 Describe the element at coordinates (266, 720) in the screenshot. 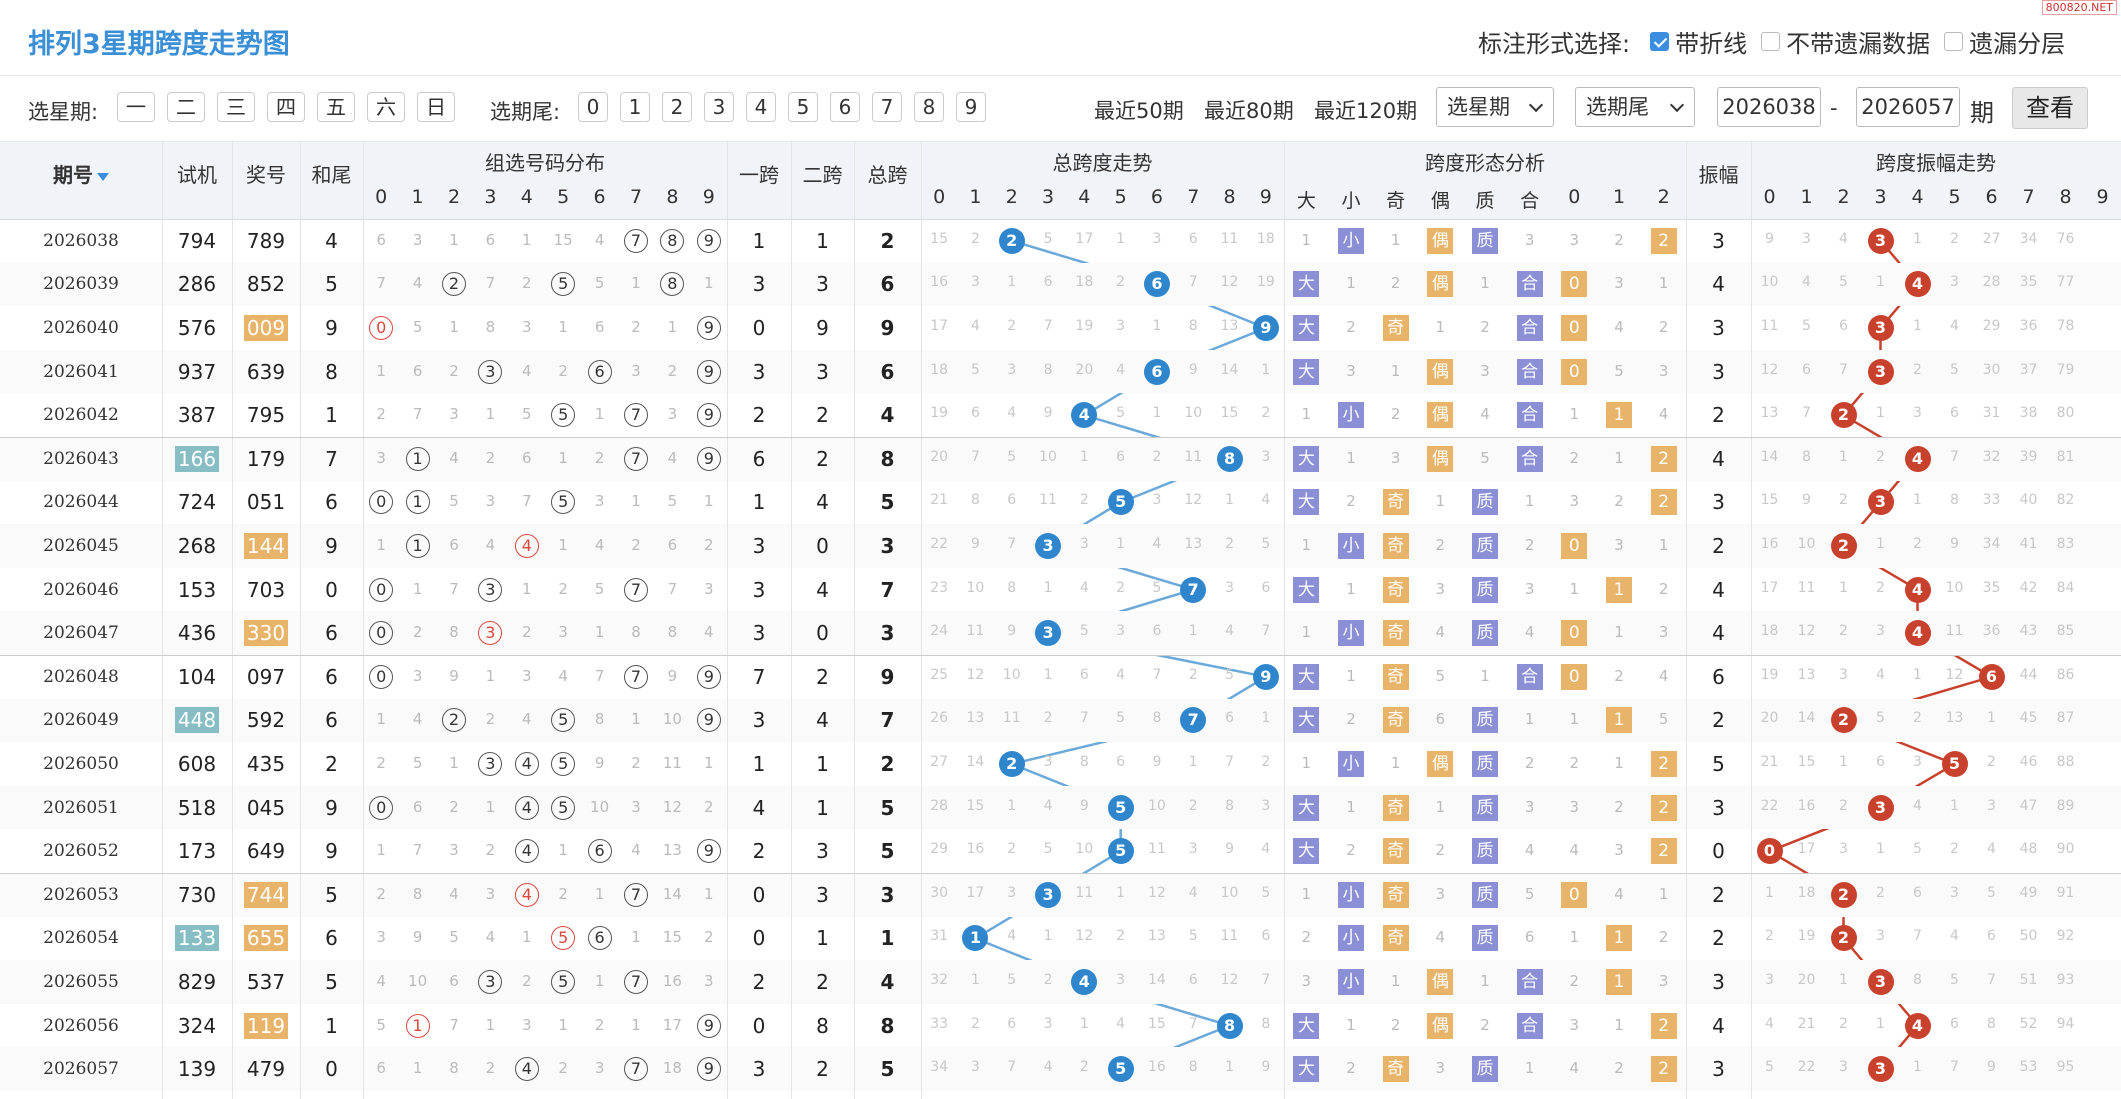

I see `prize-number: 592` at that location.